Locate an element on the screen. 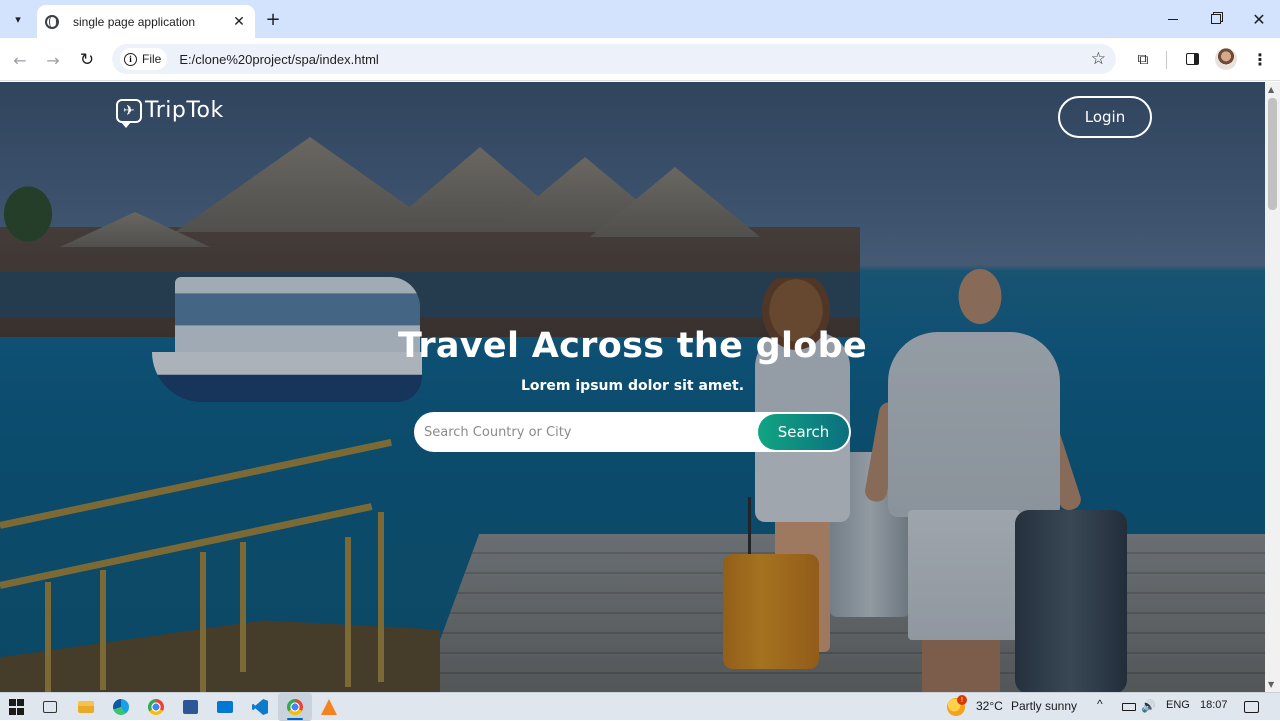  volume-icon: 🔊 is located at coordinates (1148, 706).